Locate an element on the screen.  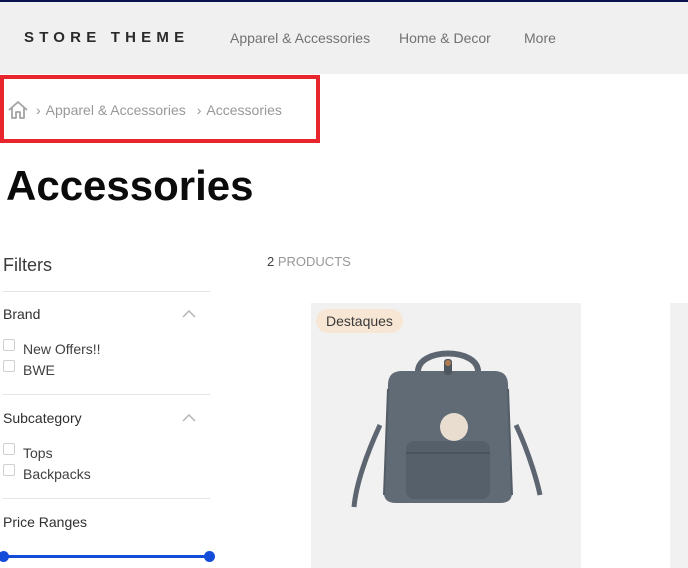
product-badge: Destaques is located at coordinates (359, 321).